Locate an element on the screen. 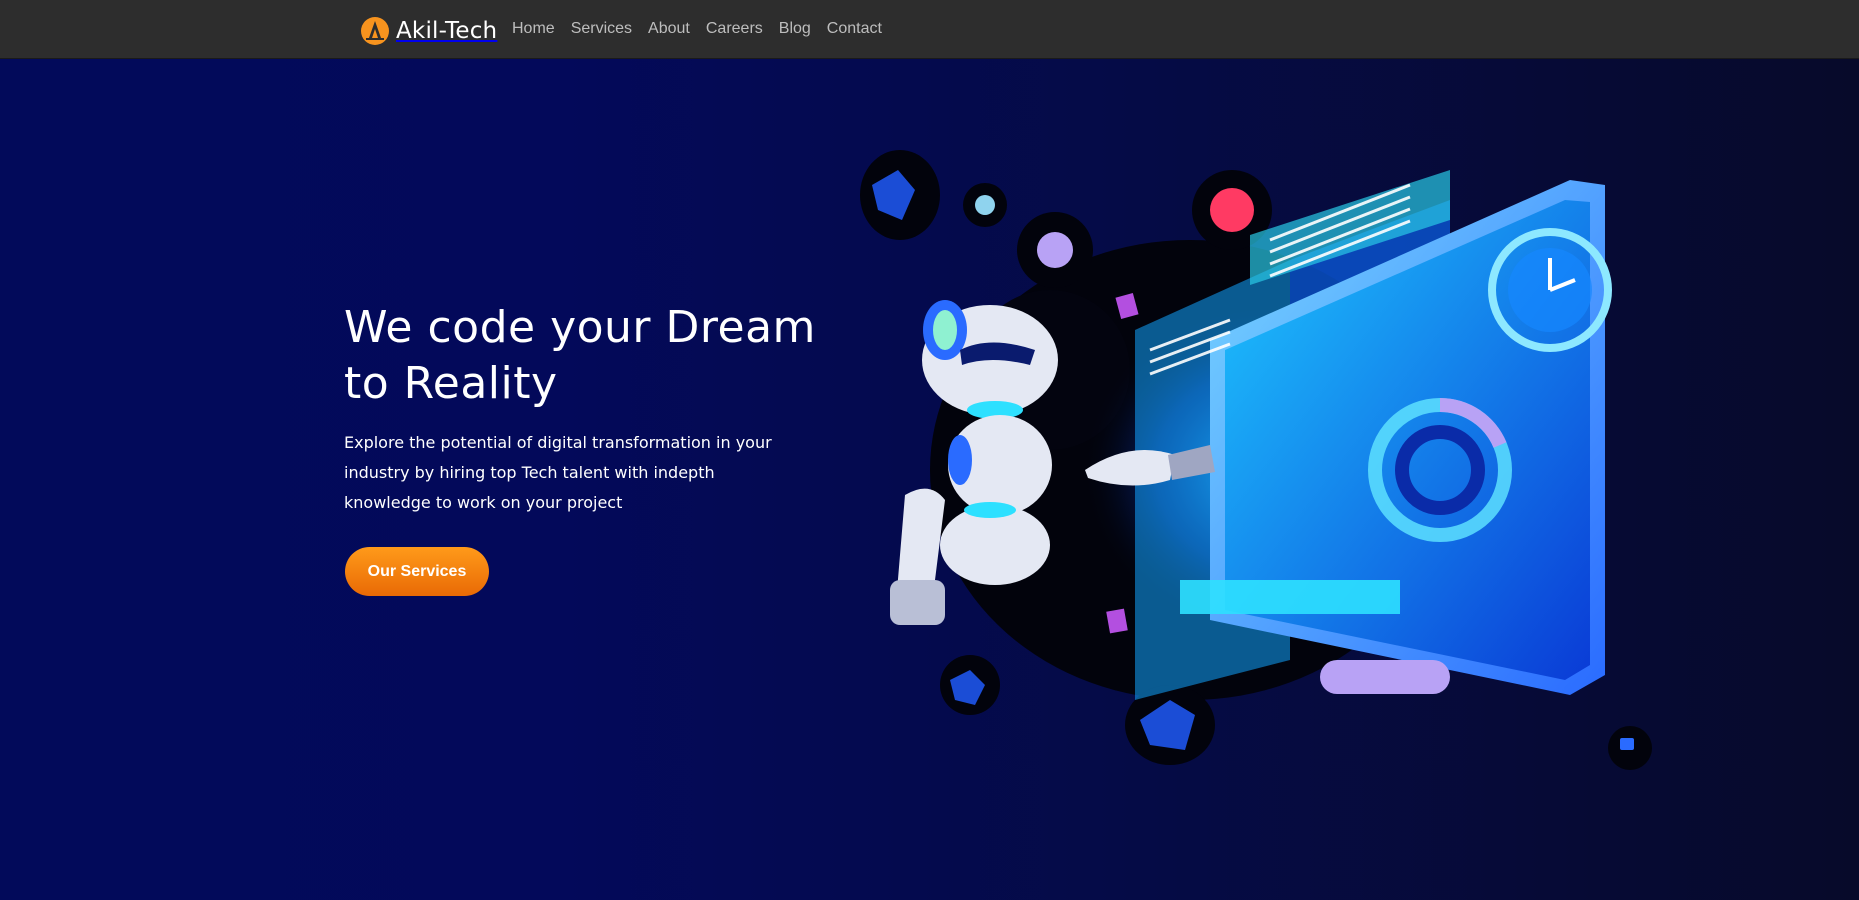 Image resolution: width=1859 pixels, height=900 pixels. nav-link-contact: Contact is located at coordinates (854, 28).